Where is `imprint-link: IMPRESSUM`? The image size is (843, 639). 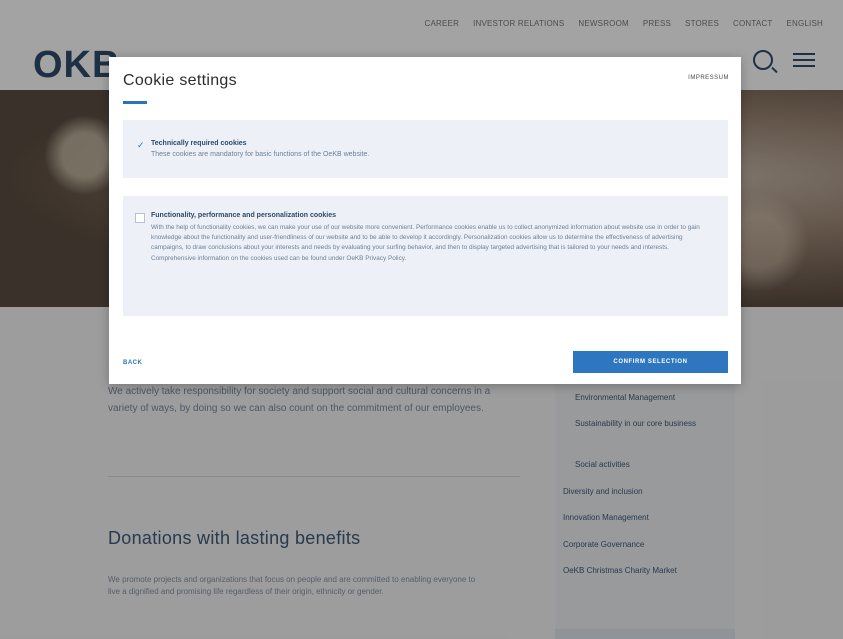 imprint-link: IMPRESSUM is located at coordinates (708, 78).